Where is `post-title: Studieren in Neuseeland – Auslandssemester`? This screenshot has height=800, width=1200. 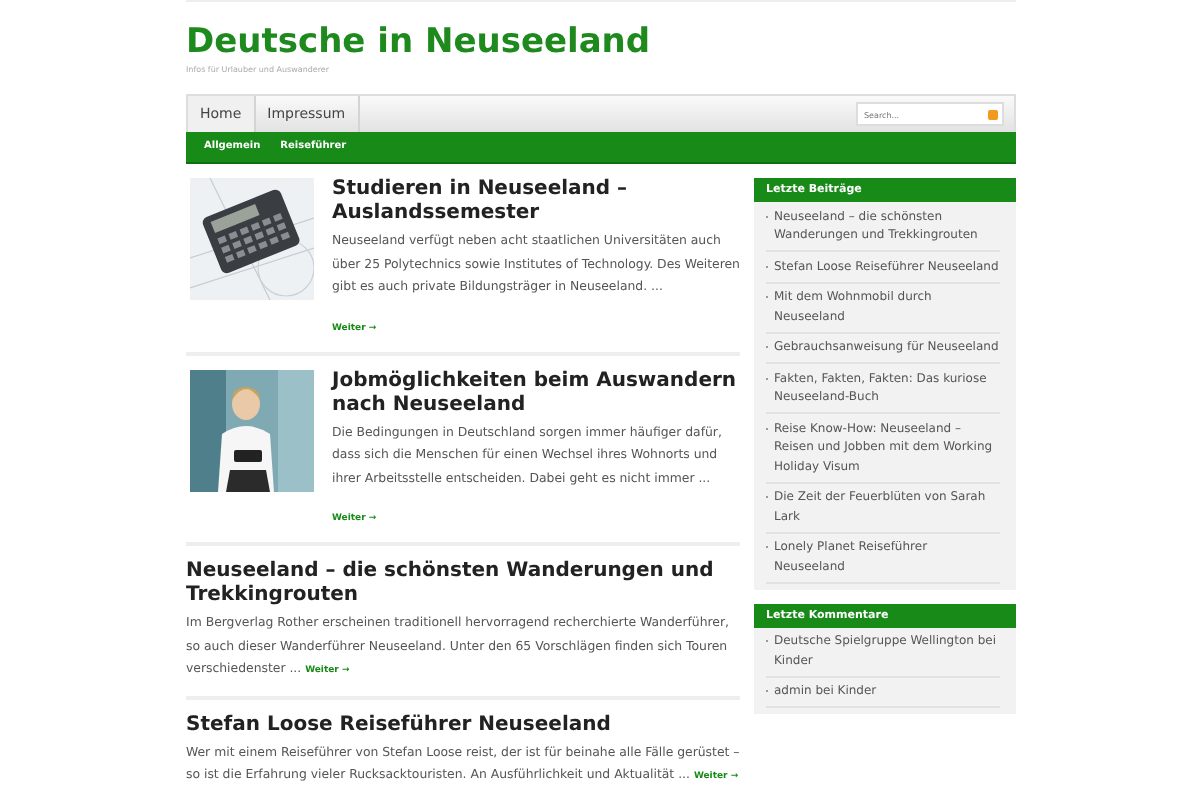
post-title: Studieren in Neuseeland – Auslandssemester is located at coordinates (536, 202).